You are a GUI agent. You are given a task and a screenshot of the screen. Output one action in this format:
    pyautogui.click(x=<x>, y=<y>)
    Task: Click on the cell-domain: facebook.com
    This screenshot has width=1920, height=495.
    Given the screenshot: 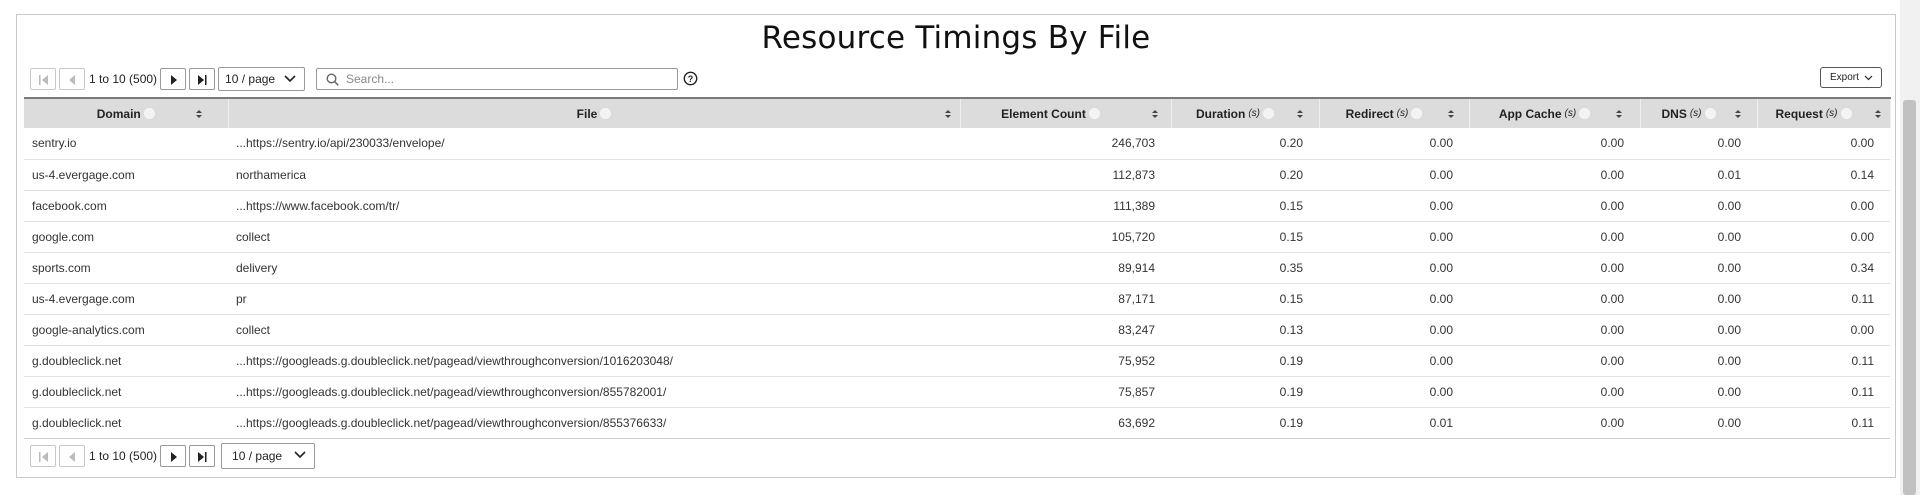 What is the action you would take?
    pyautogui.click(x=126, y=206)
    